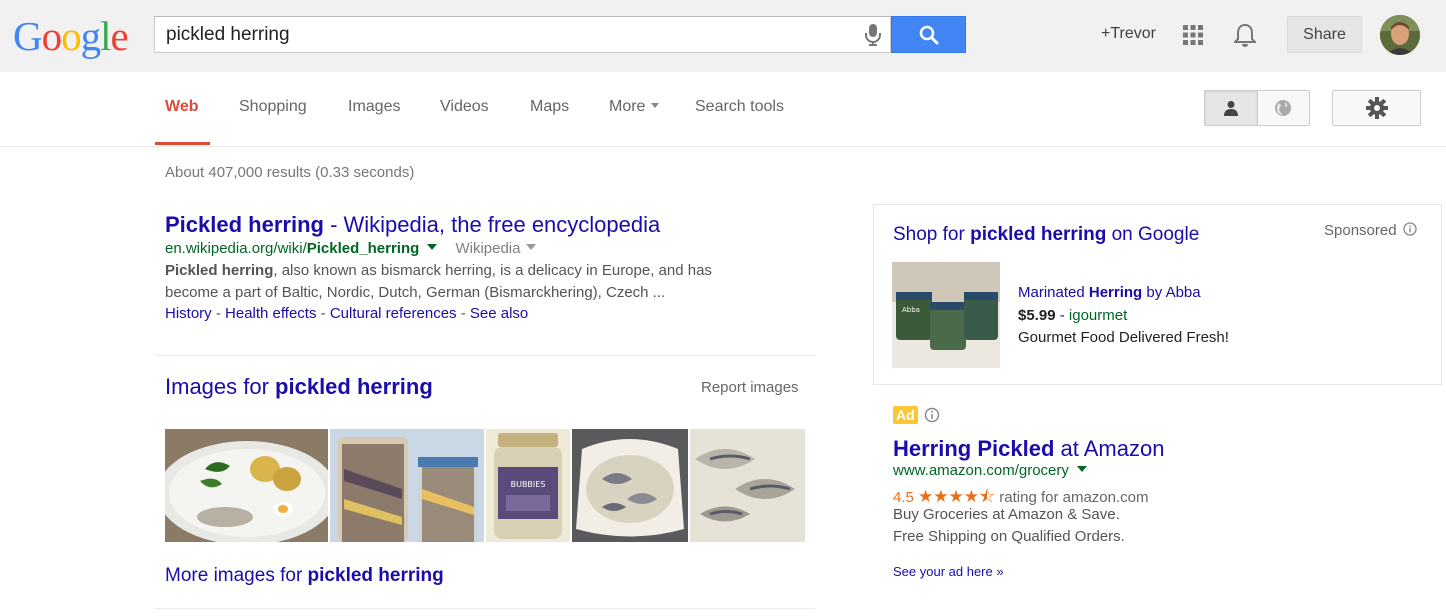 Image resolution: width=1446 pixels, height=616 pixels. I want to click on settings-button, so click(1376, 108).